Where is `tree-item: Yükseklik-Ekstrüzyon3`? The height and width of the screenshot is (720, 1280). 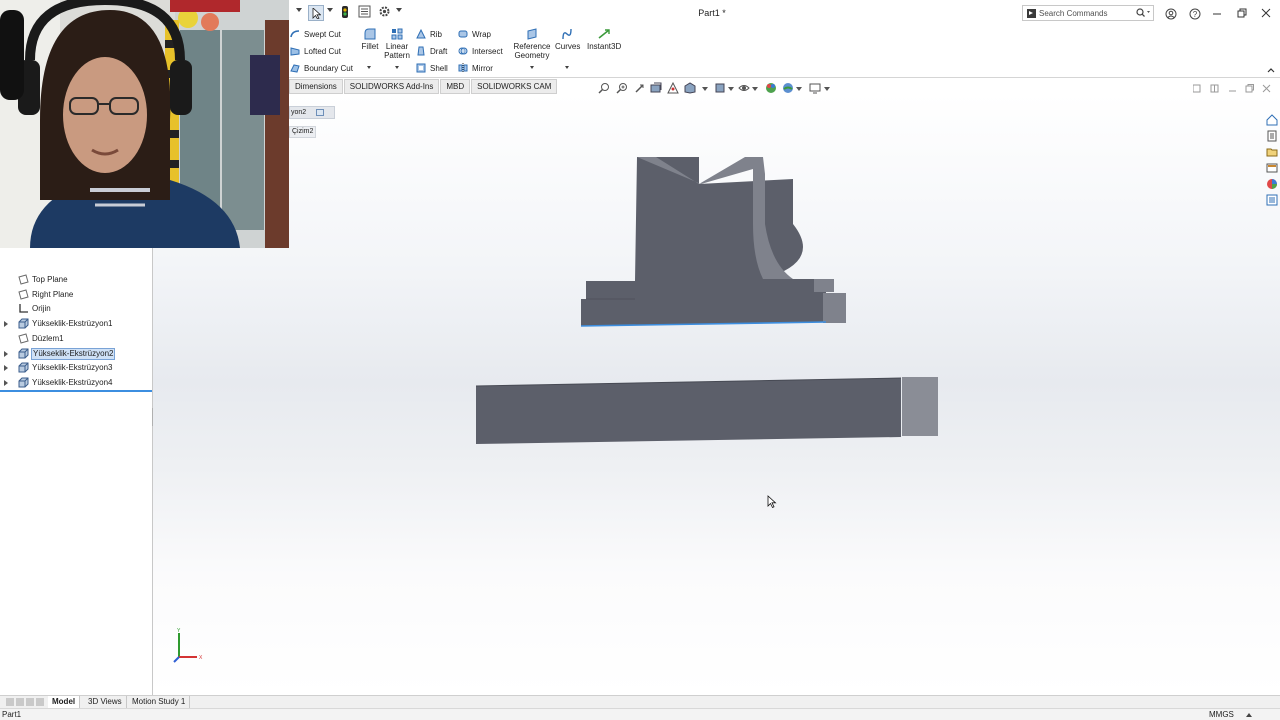
tree-item: Yükseklik-Ekstrüzyon3 is located at coordinates (76, 368).